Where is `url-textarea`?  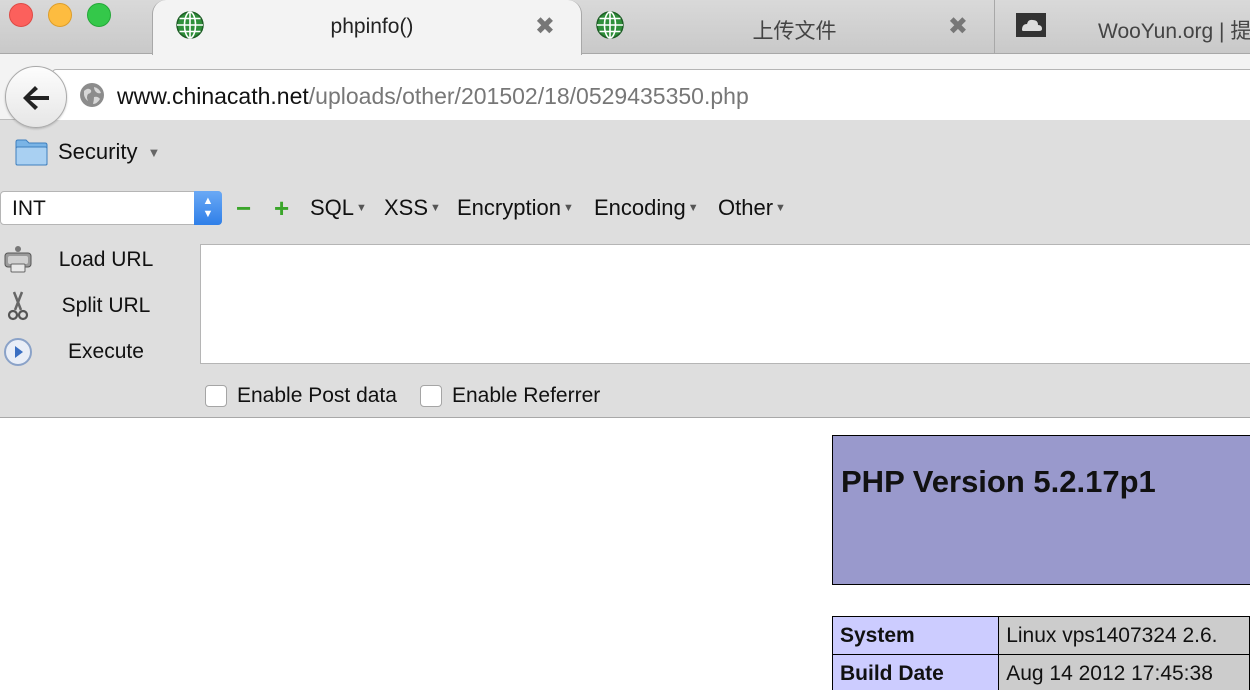
url-textarea is located at coordinates (725, 304).